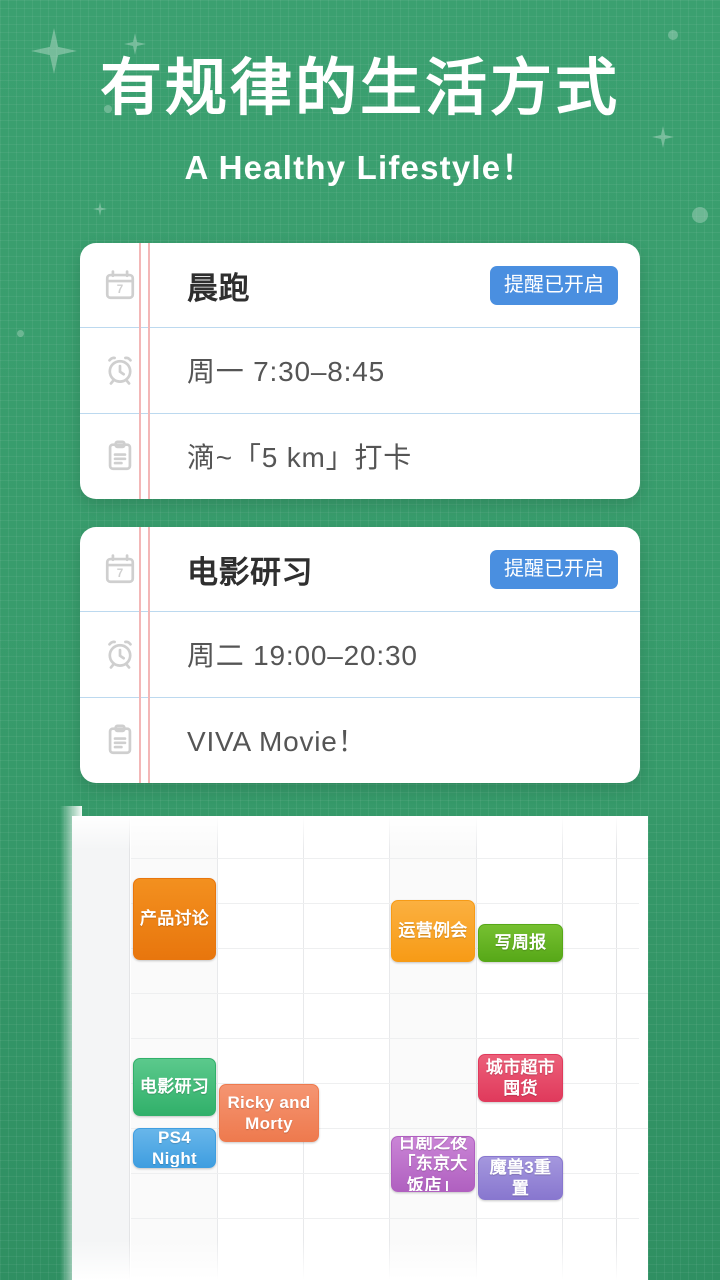  I want to click on page-subtitle-en: A Healthy Lifestyle！, so click(360, 167).